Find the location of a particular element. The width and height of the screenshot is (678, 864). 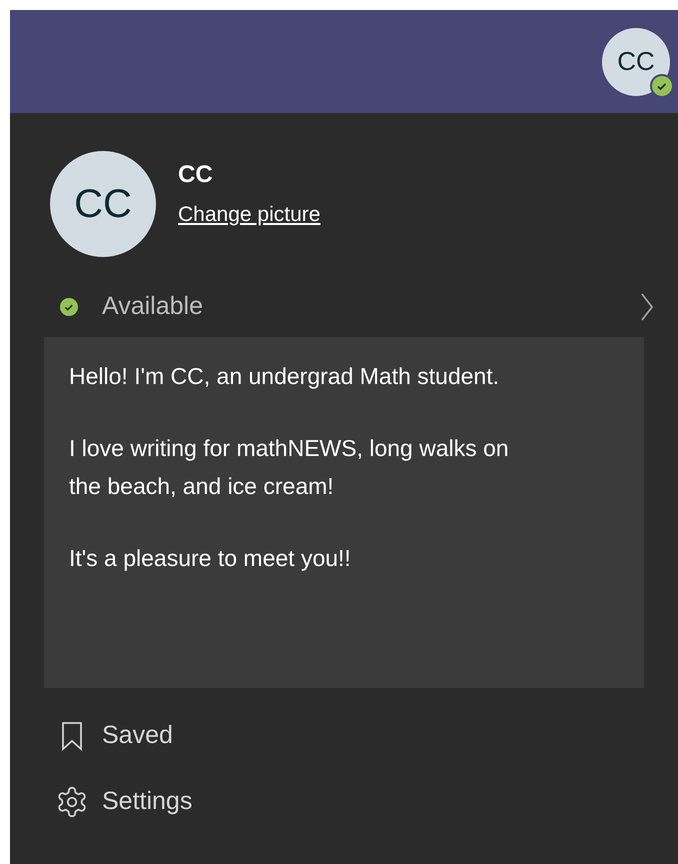

bookmark-icon is located at coordinates (72, 736).